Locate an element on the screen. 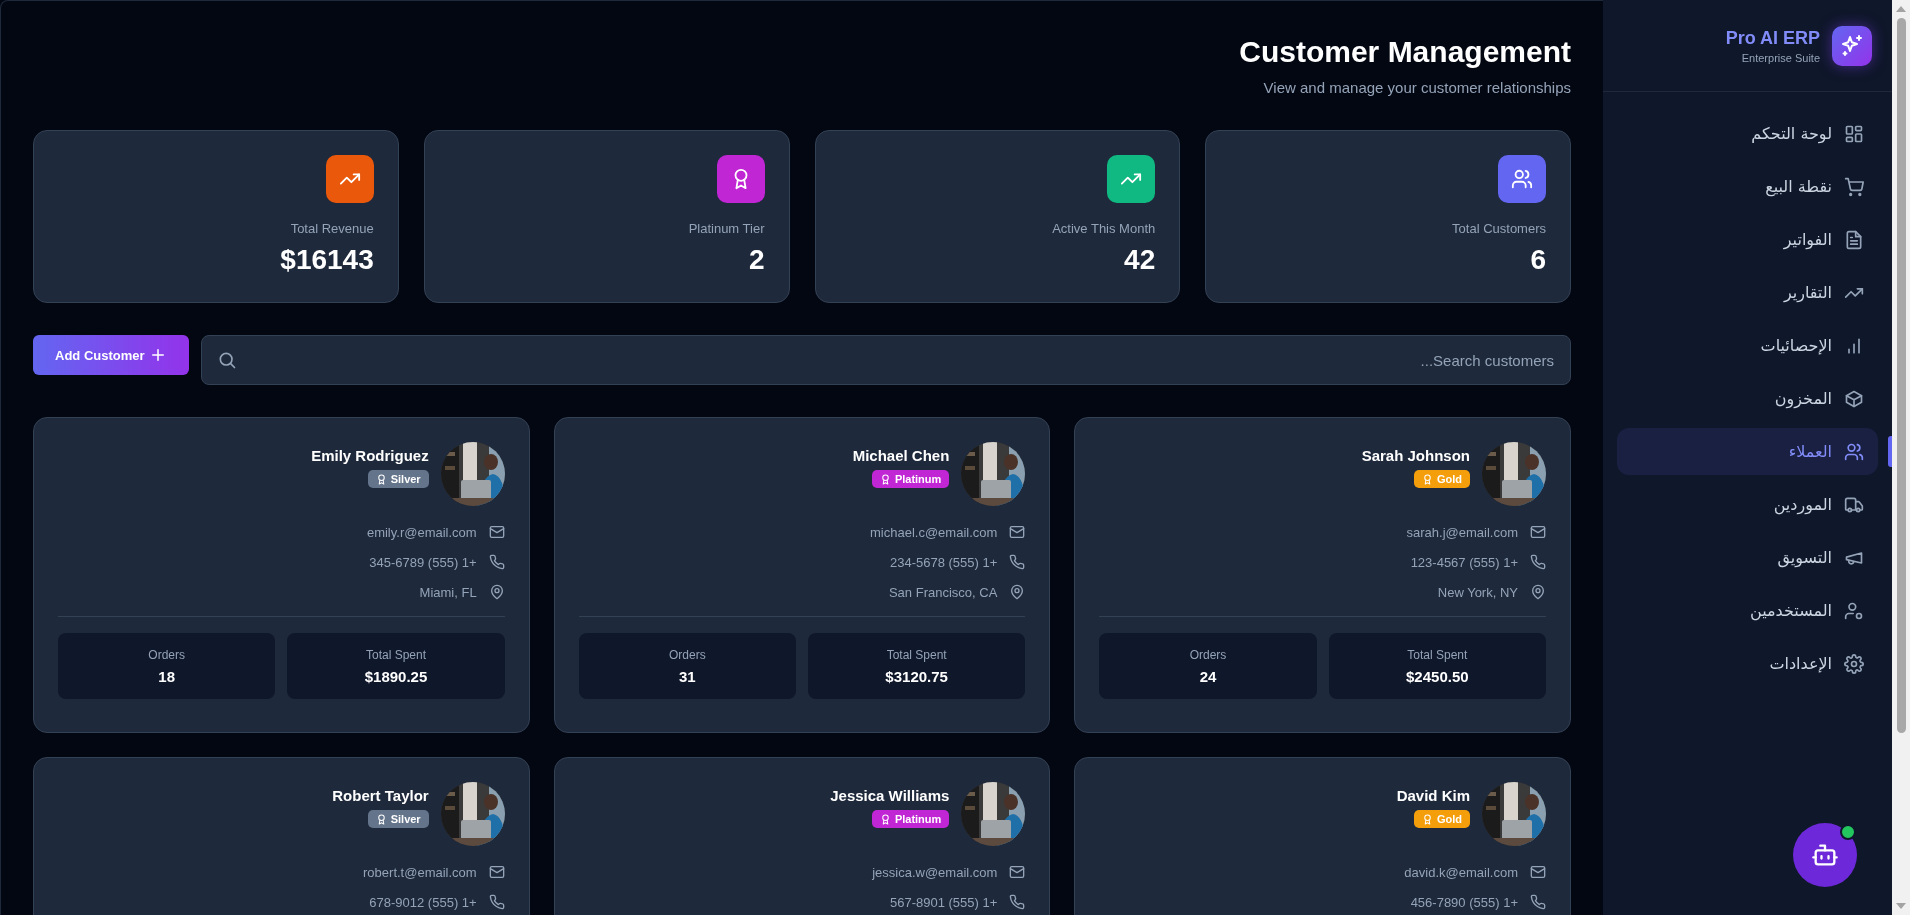 The image size is (1910, 915). contact-text: 456-7890 (555) 1+ is located at coordinates (1464, 902).